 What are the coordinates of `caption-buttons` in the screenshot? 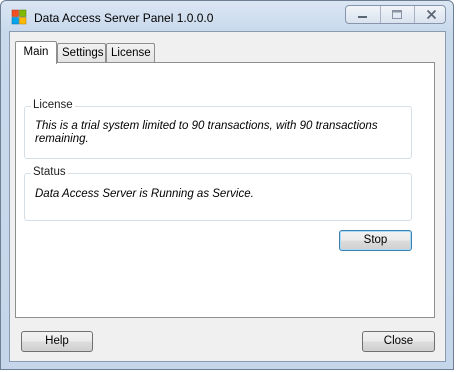 It's located at (395, 14).